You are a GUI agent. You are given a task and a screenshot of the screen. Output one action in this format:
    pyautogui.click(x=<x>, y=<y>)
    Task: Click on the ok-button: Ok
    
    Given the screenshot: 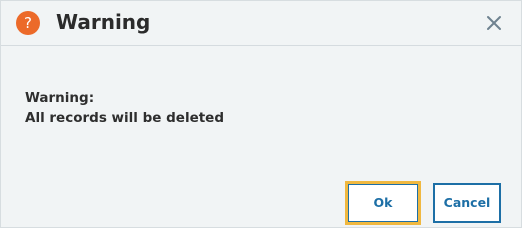 What is the action you would take?
    pyautogui.click(x=383, y=203)
    